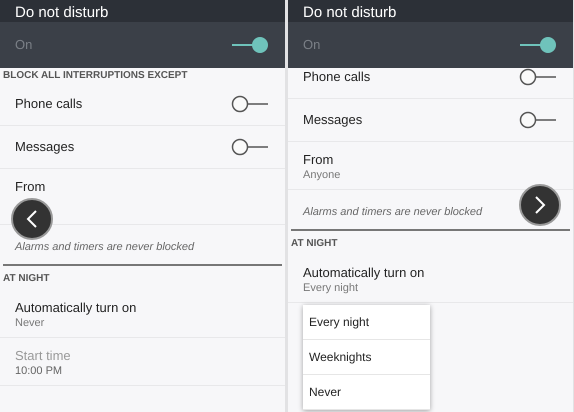 The height and width of the screenshot is (412, 574). I want to click on next-button, so click(540, 205).